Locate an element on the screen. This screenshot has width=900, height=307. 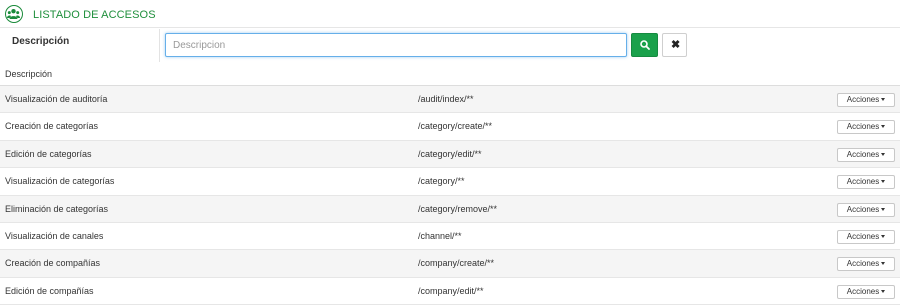
row-path: /company/edit/** is located at coordinates (451, 290).